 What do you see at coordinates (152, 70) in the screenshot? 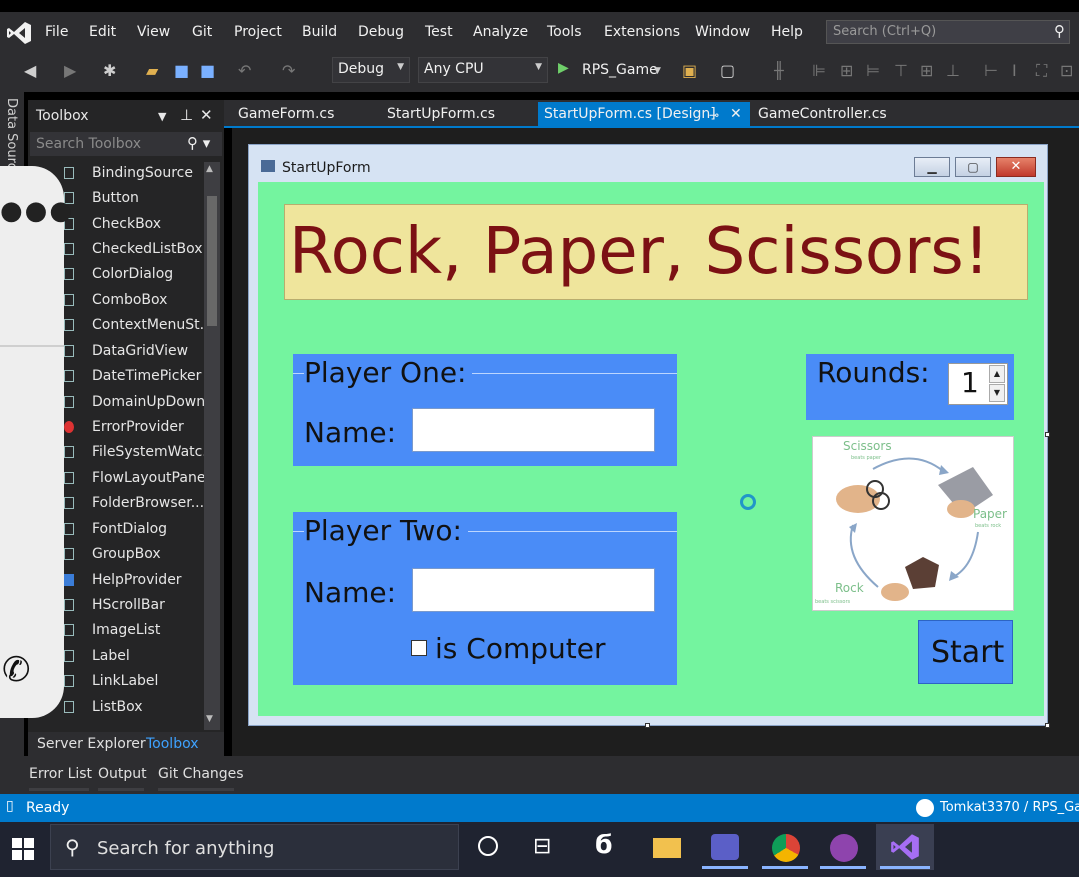
I see `open-folder-icon: ▰` at bounding box center [152, 70].